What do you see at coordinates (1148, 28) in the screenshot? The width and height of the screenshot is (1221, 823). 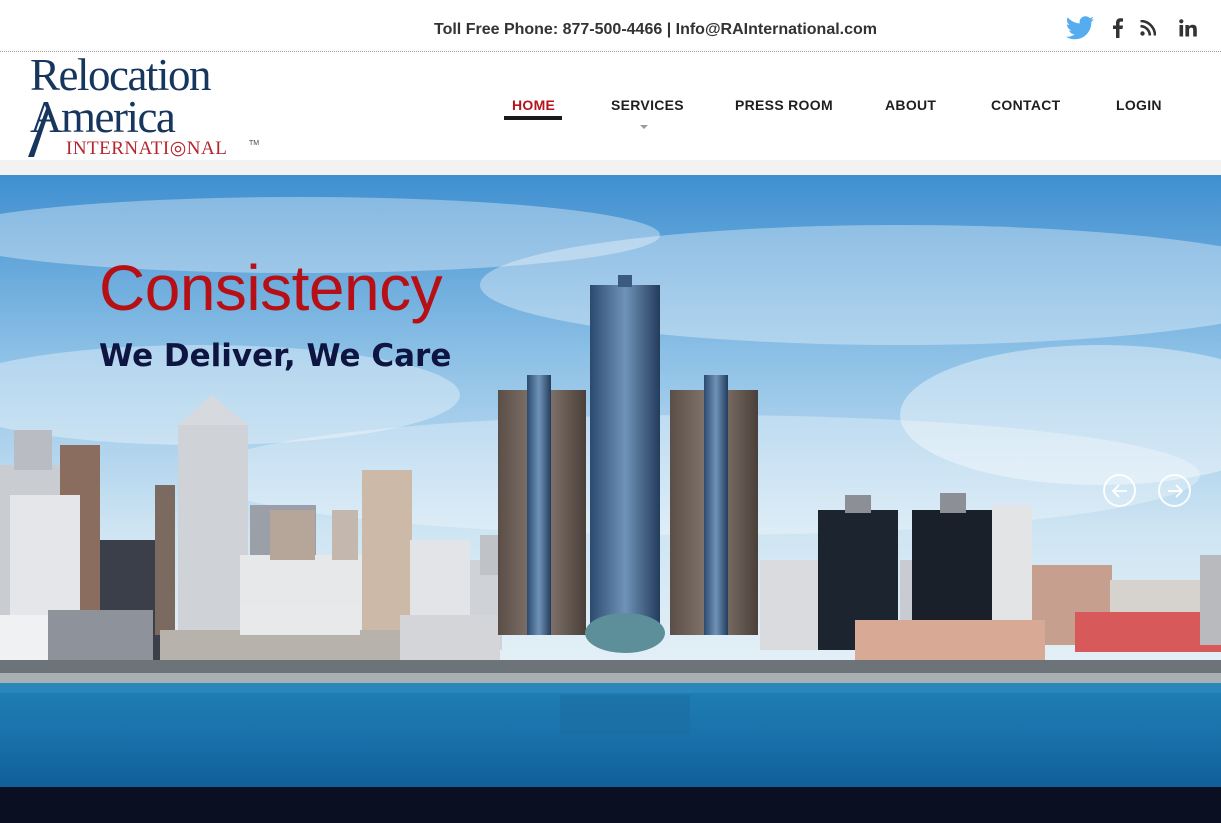 I see `rss-feed-icon` at bounding box center [1148, 28].